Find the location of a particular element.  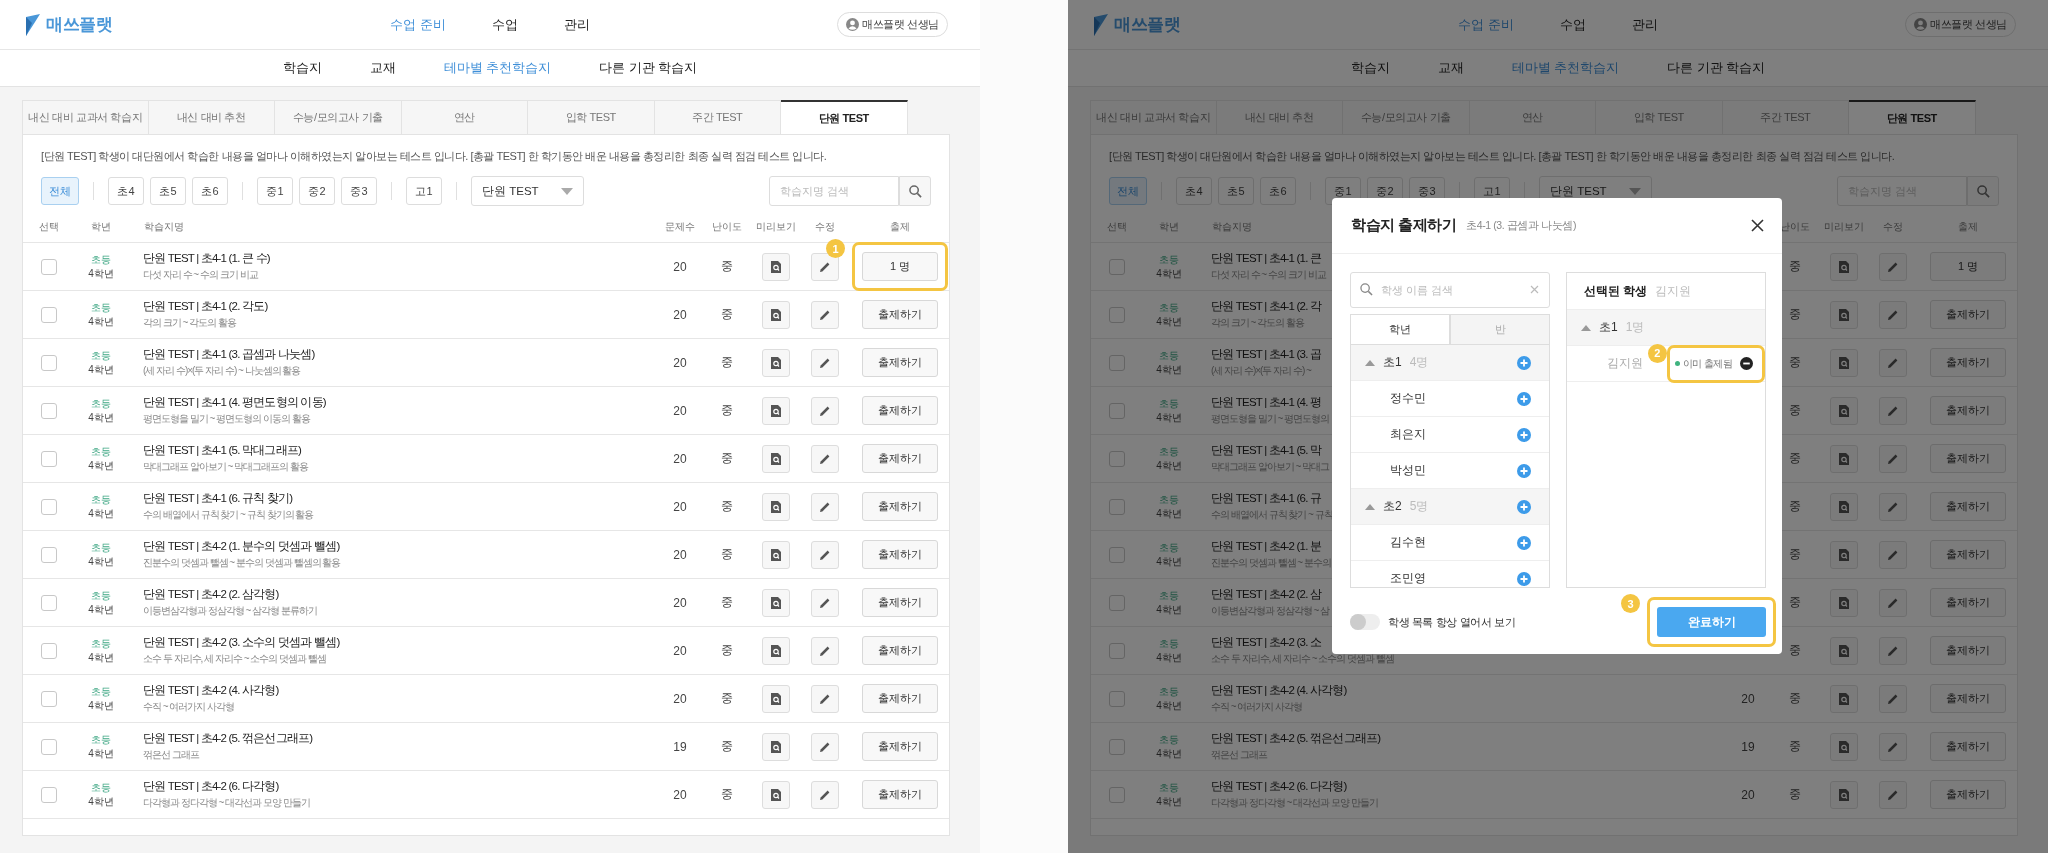

category-tab: 단원 TEST is located at coordinates (1912, 117).